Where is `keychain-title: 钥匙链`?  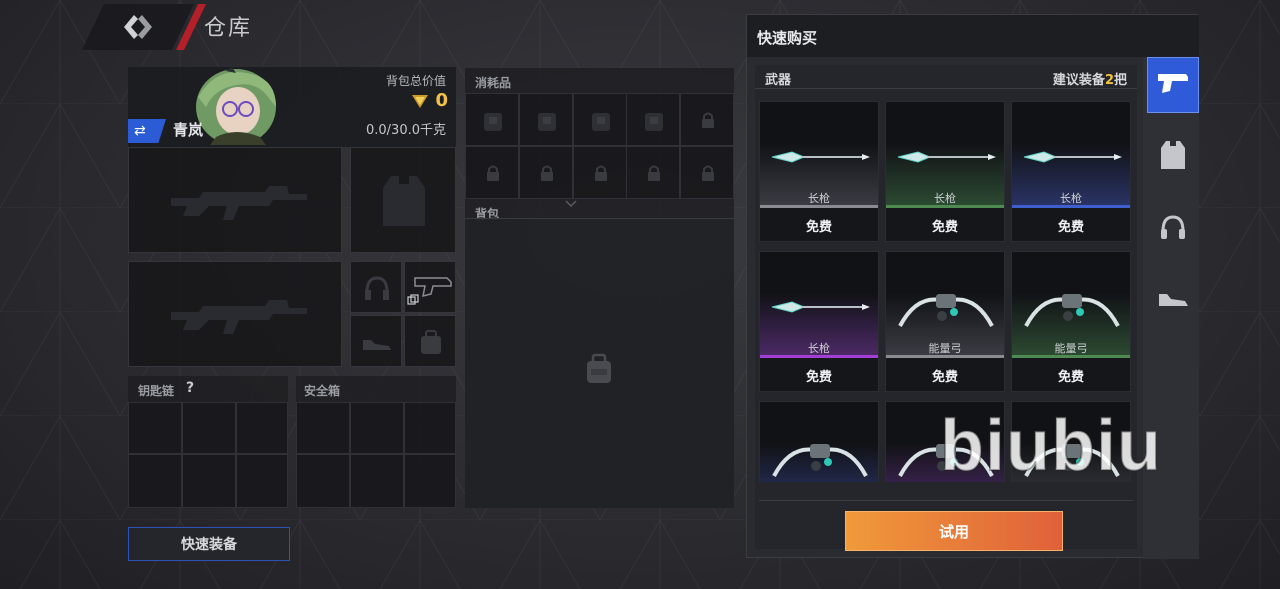 keychain-title: 钥匙链 is located at coordinates (156, 391).